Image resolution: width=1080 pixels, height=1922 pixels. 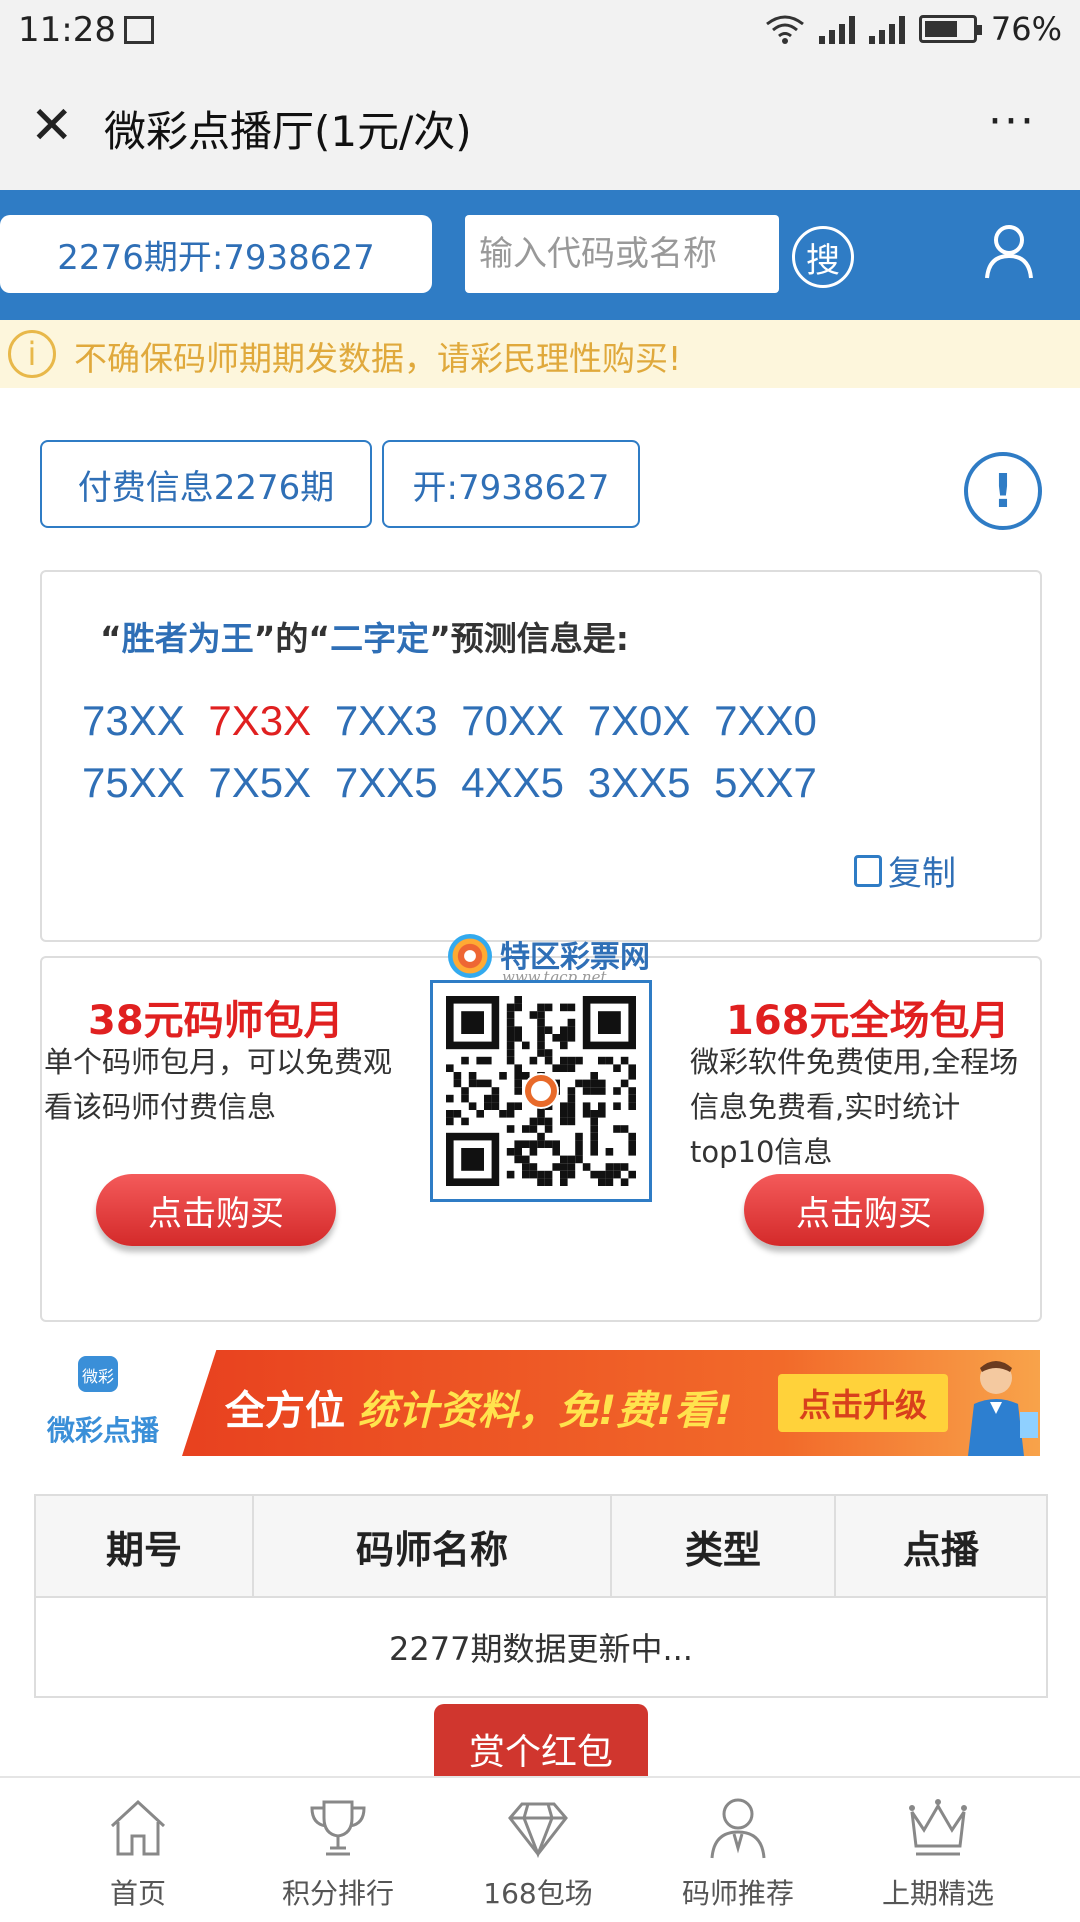 I want to click on info-icon: !, so click(x=1003, y=491).